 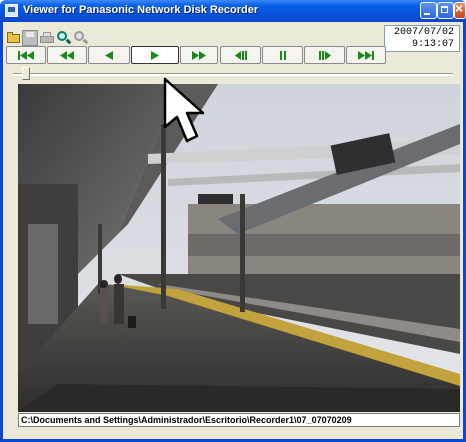 I want to click on step-back-icon, so click(x=240, y=55).